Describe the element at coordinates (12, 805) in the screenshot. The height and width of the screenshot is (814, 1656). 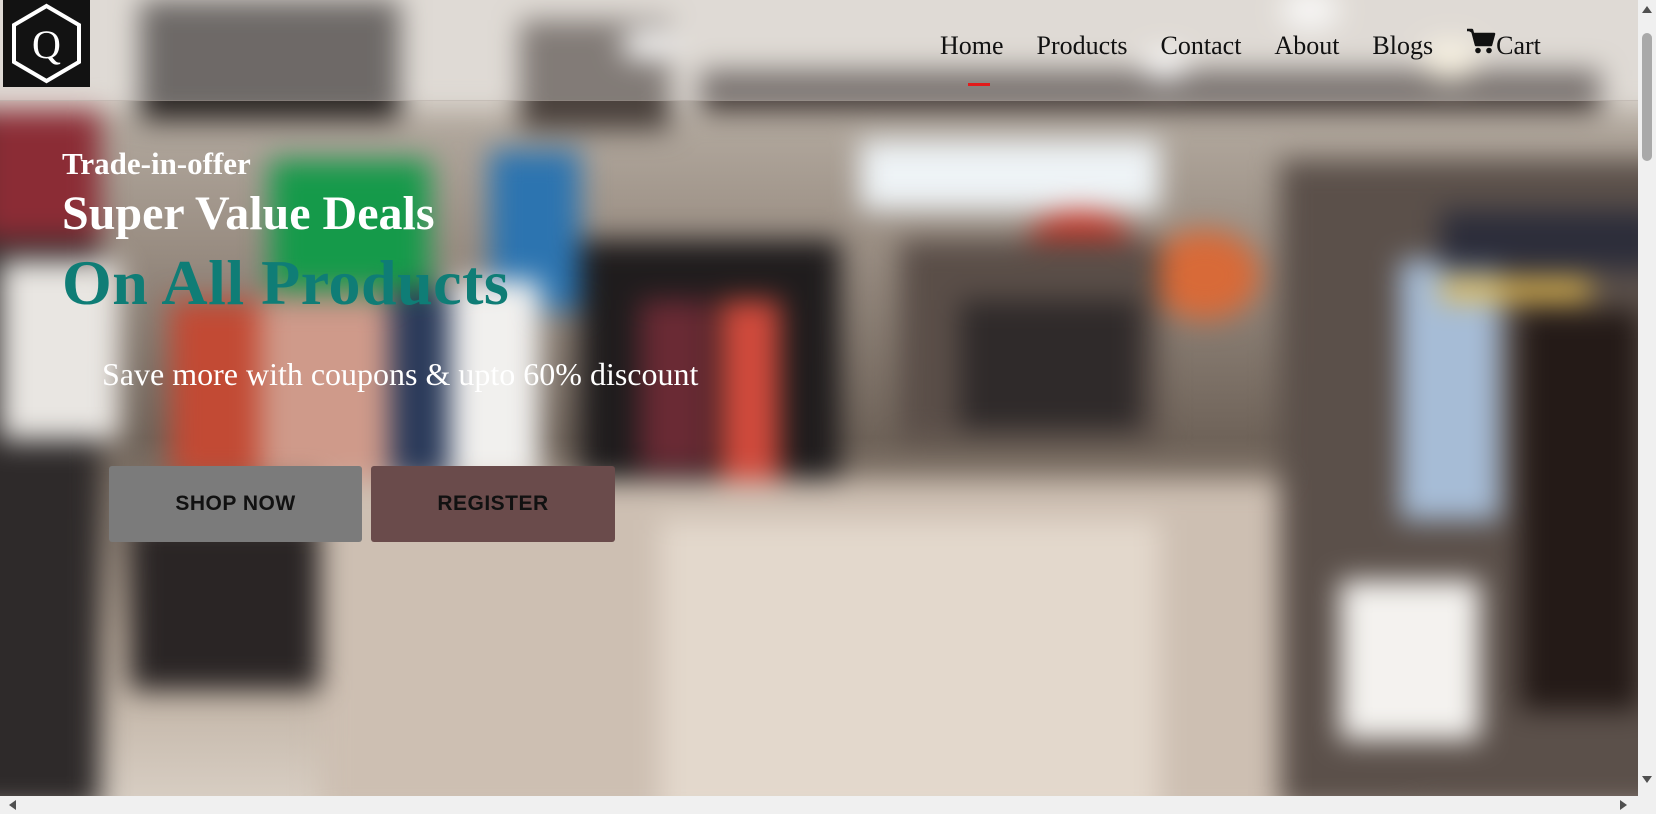
I see `scroll-left-arrow-icon` at that location.